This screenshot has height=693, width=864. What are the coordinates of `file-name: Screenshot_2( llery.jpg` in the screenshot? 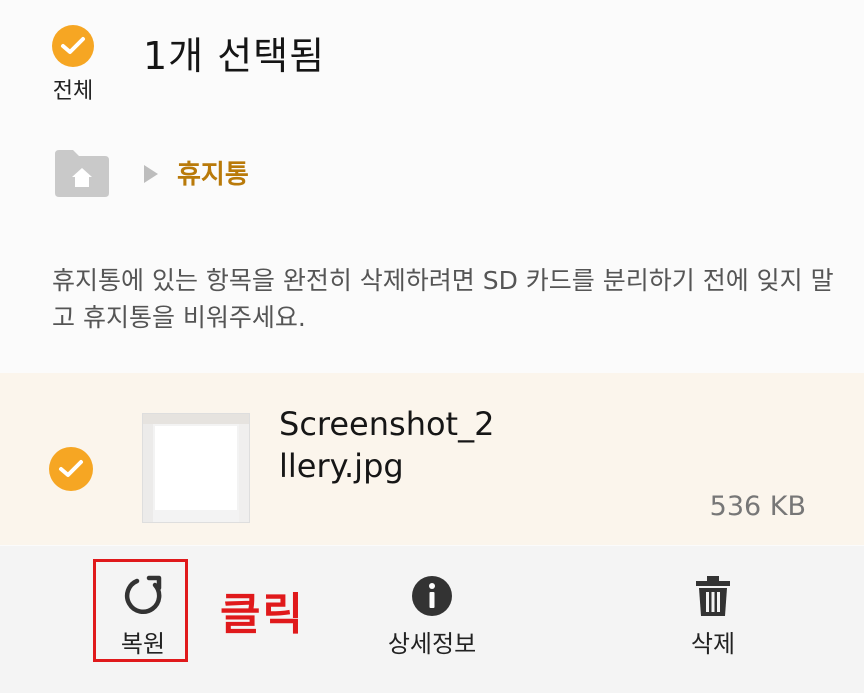 It's located at (388, 445).